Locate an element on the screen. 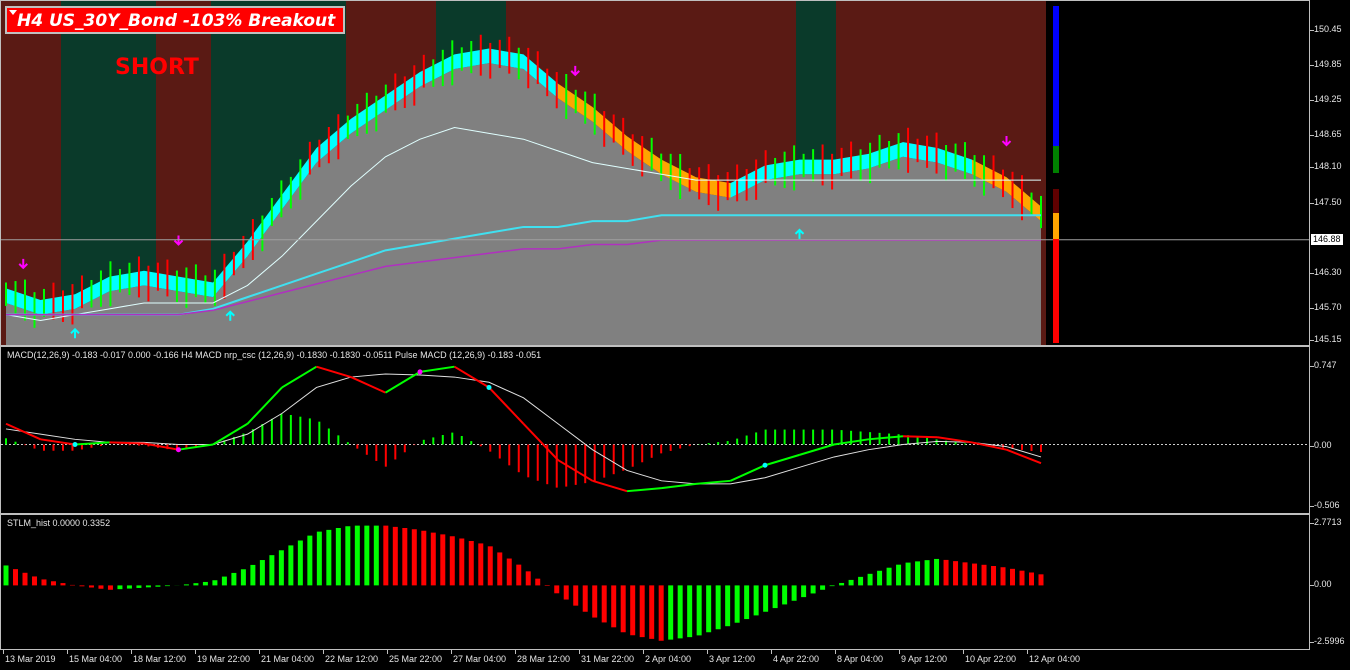  stlm-axis: 2.7713 0.00 -2.5996 is located at coordinates (1330, 582).